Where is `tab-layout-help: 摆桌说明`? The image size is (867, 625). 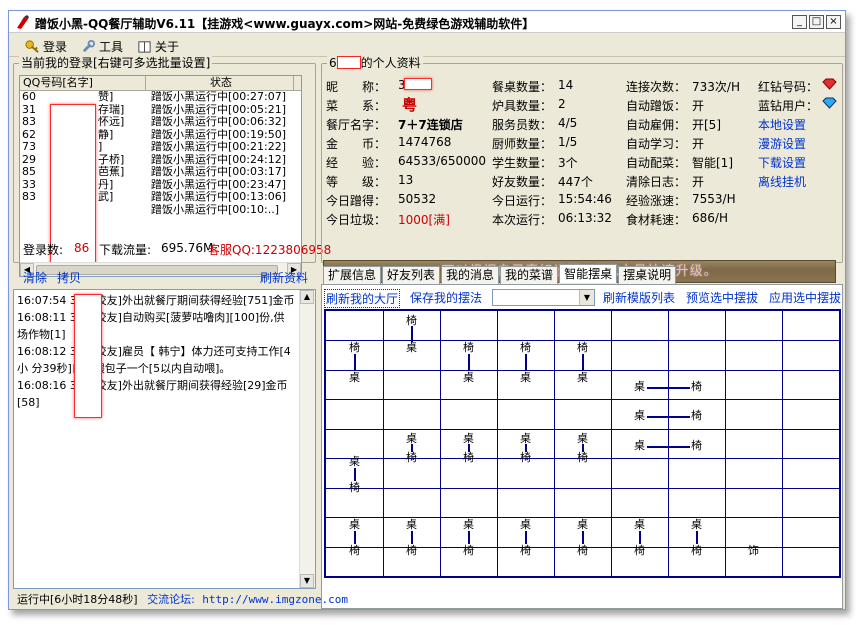 tab-layout-help: 摆桌说明 is located at coordinates (647, 275).